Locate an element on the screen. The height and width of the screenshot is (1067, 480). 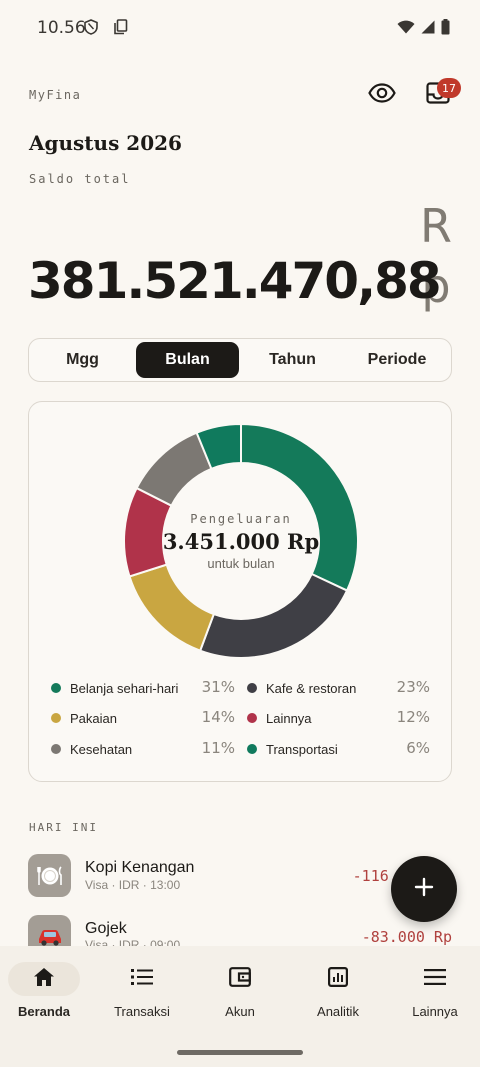
saldo-label: Saldo total is located at coordinates (80, 179).